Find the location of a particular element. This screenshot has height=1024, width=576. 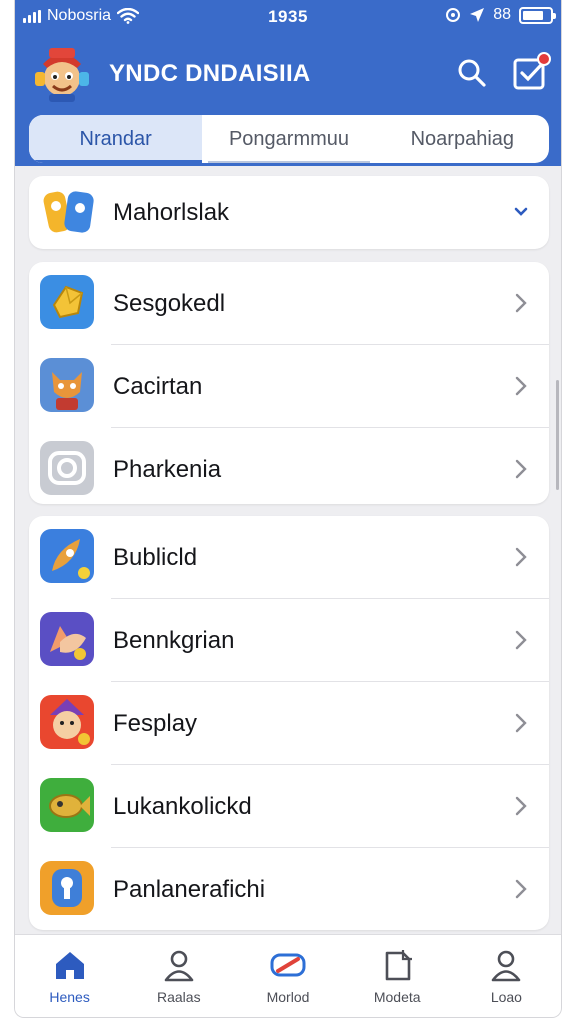

bird-icon is located at coordinates (67, 639).